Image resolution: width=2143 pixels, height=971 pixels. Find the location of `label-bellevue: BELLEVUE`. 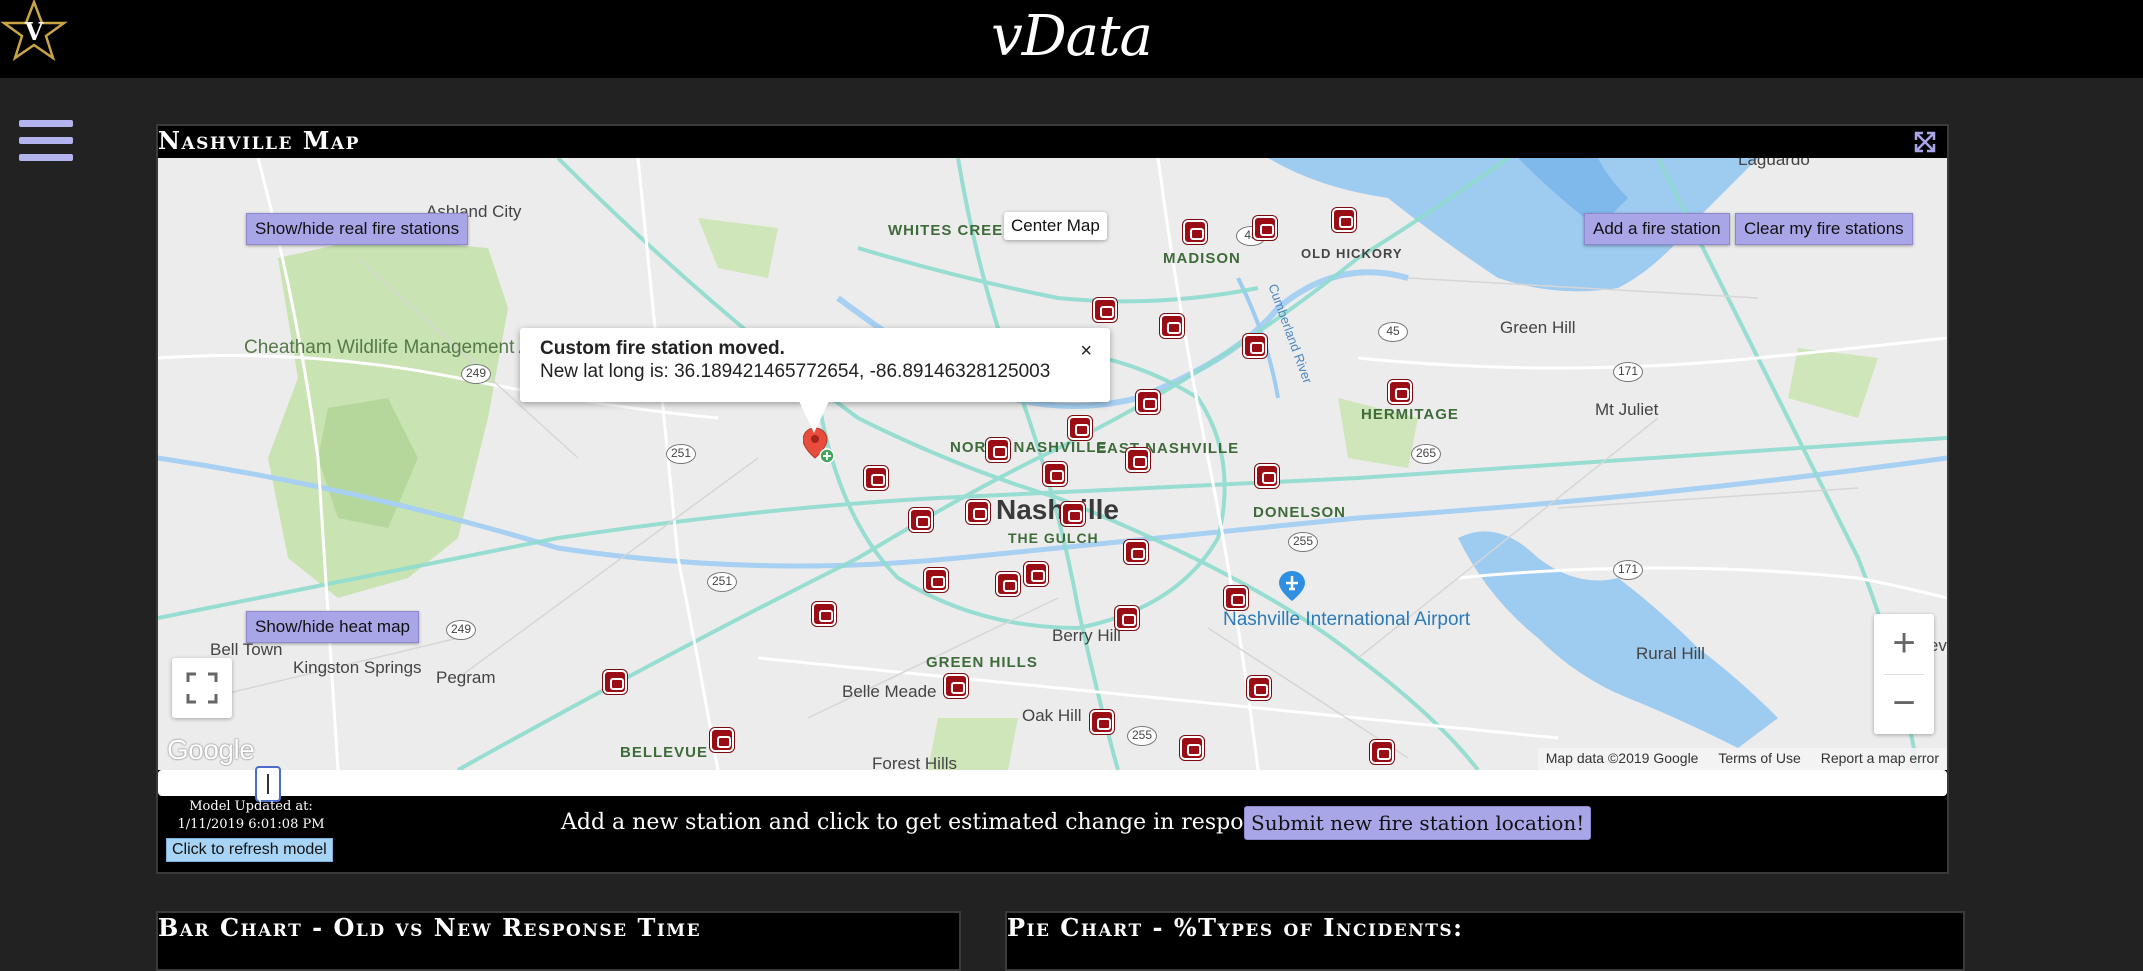

label-bellevue: BELLEVUE is located at coordinates (664, 752).